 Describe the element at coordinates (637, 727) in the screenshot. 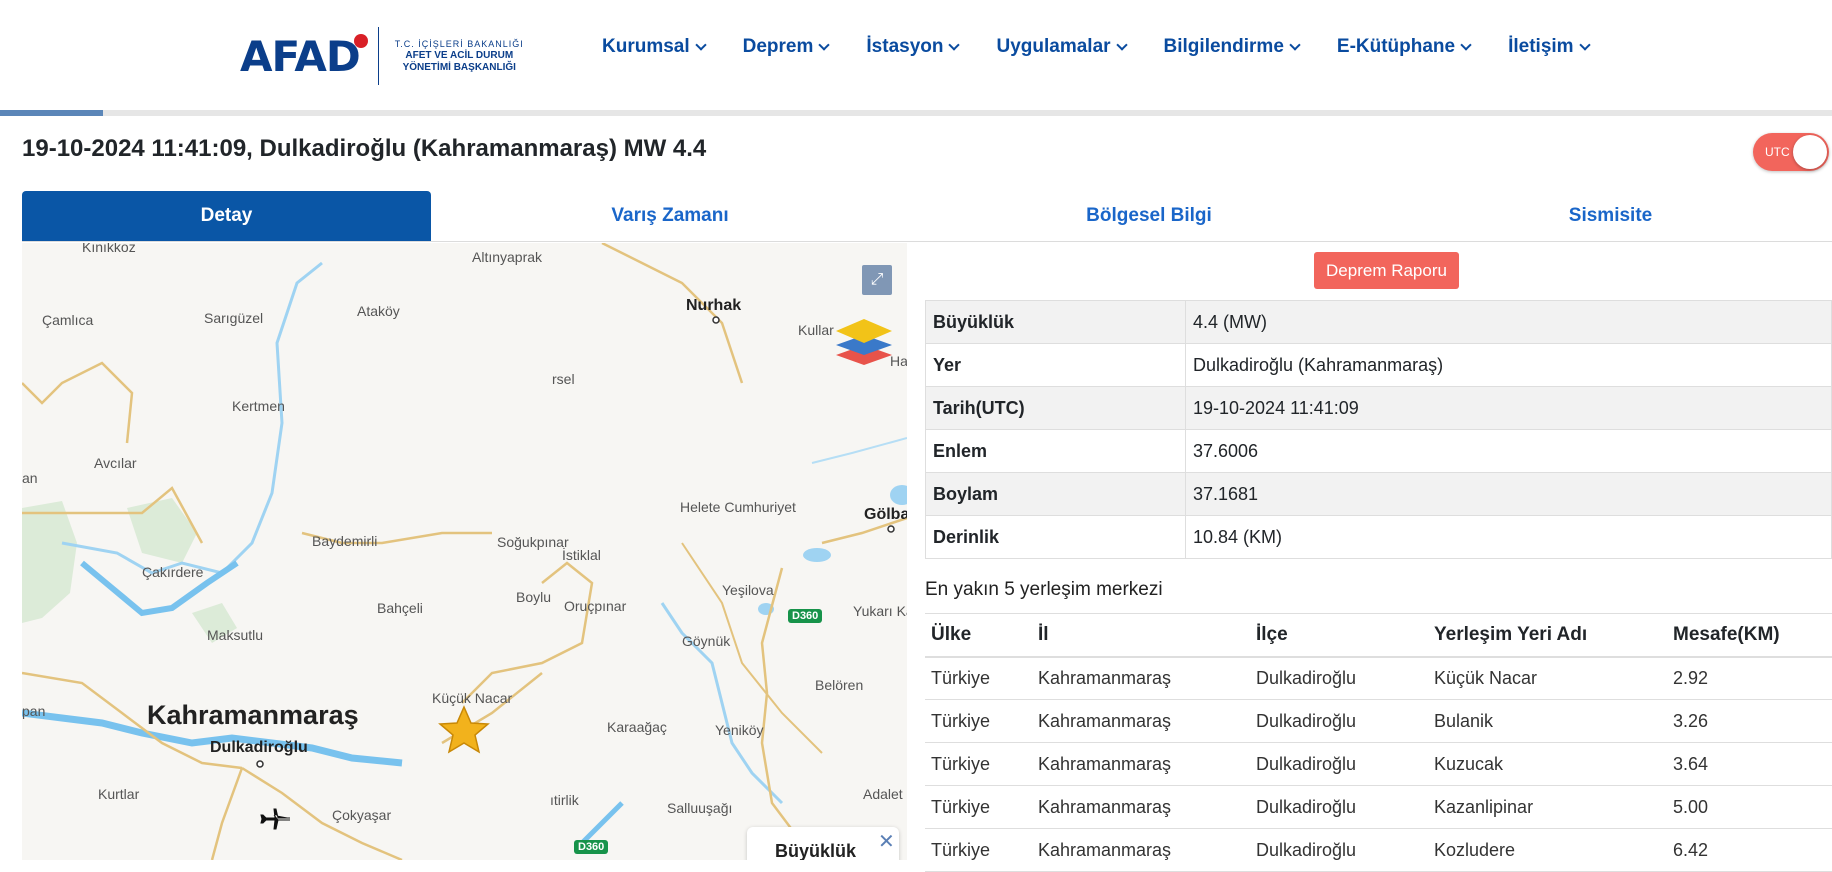

I see `map-label: Karaağaç` at that location.